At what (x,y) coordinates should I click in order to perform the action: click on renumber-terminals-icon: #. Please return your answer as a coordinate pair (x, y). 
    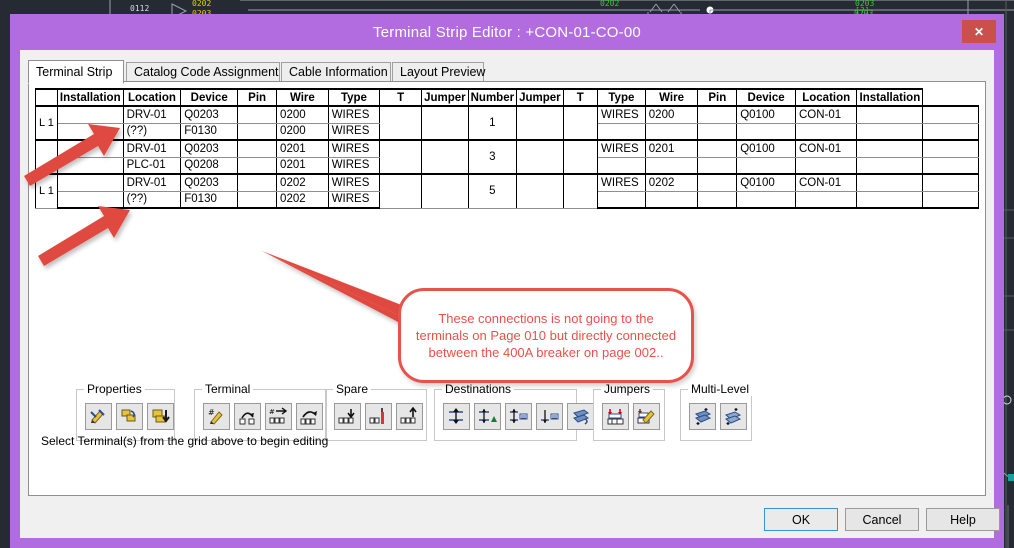
    Looking at the image, I should click on (278, 416).